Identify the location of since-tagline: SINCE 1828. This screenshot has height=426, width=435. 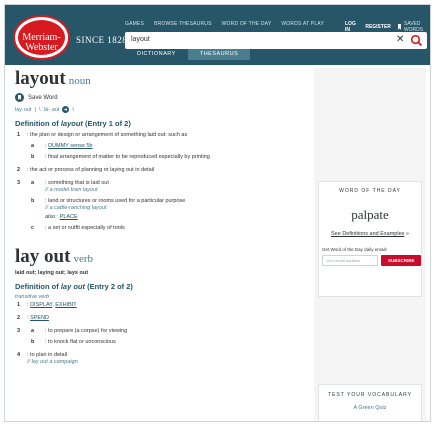
(102, 40).